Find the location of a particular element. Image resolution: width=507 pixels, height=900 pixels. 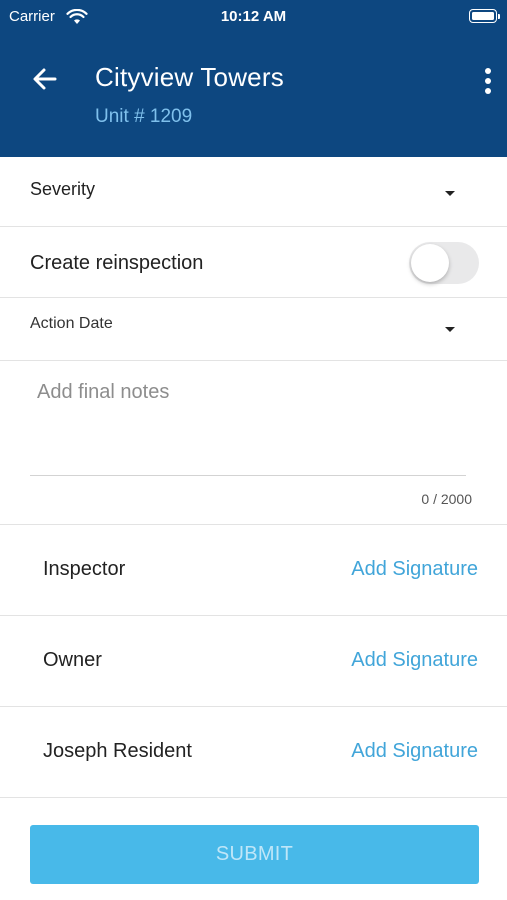

notes-character-counter: 0 / 2000 is located at coordinates (446, 499).